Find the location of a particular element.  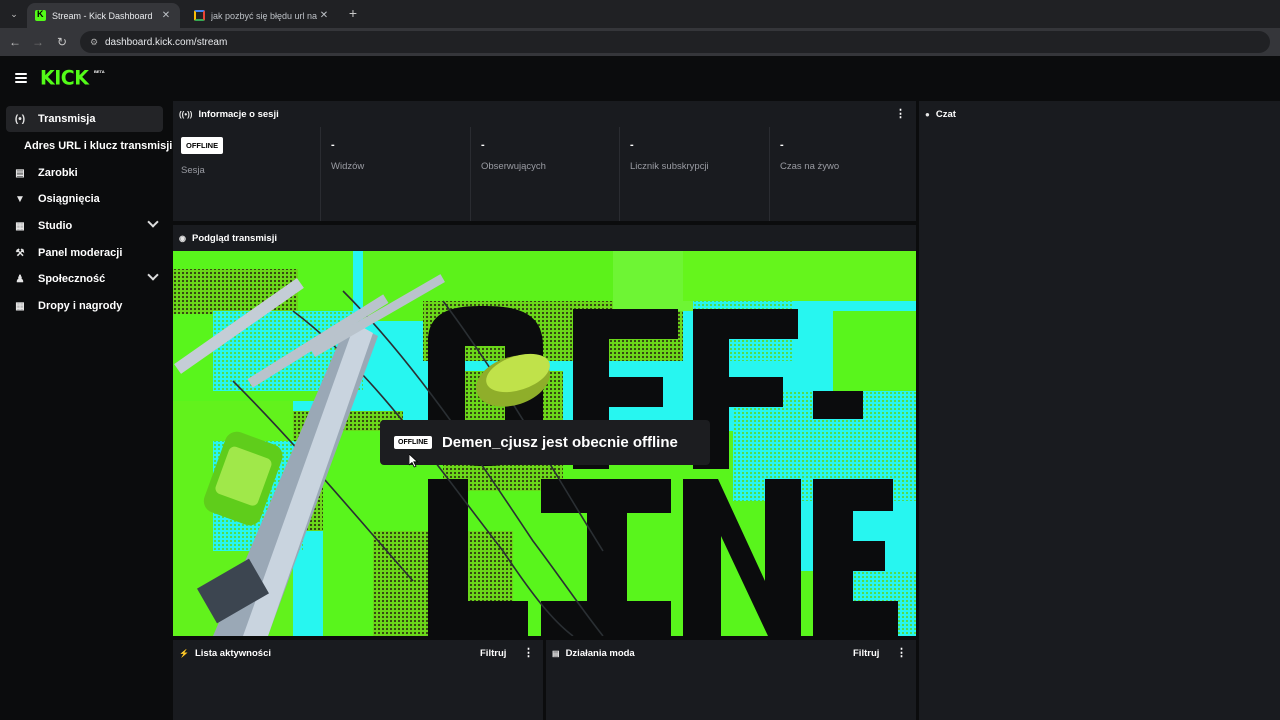

mouse-cursor-icon is located at coordinates (414, 461).